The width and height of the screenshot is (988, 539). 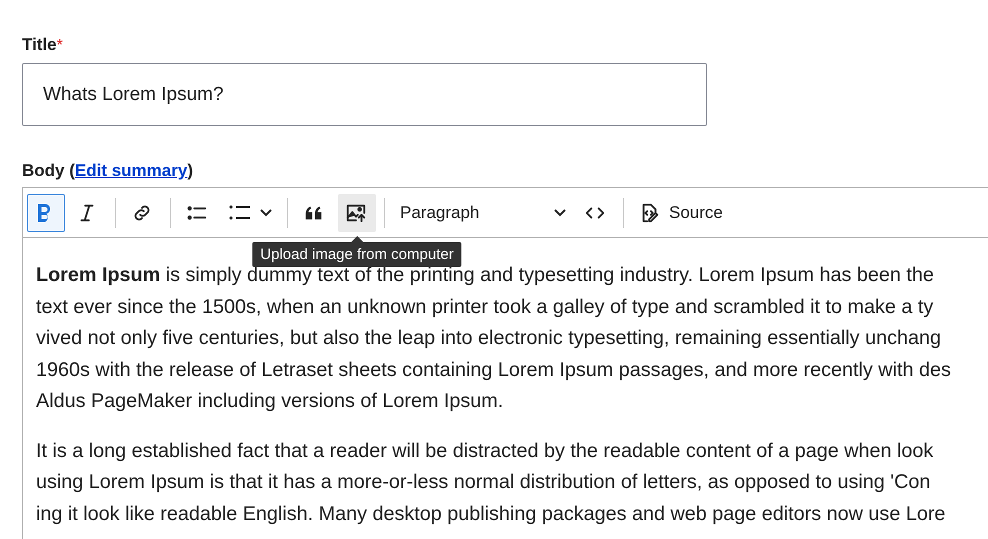 I want to click on edit-summary-link: Edit summary, so click(x=131, y=171).